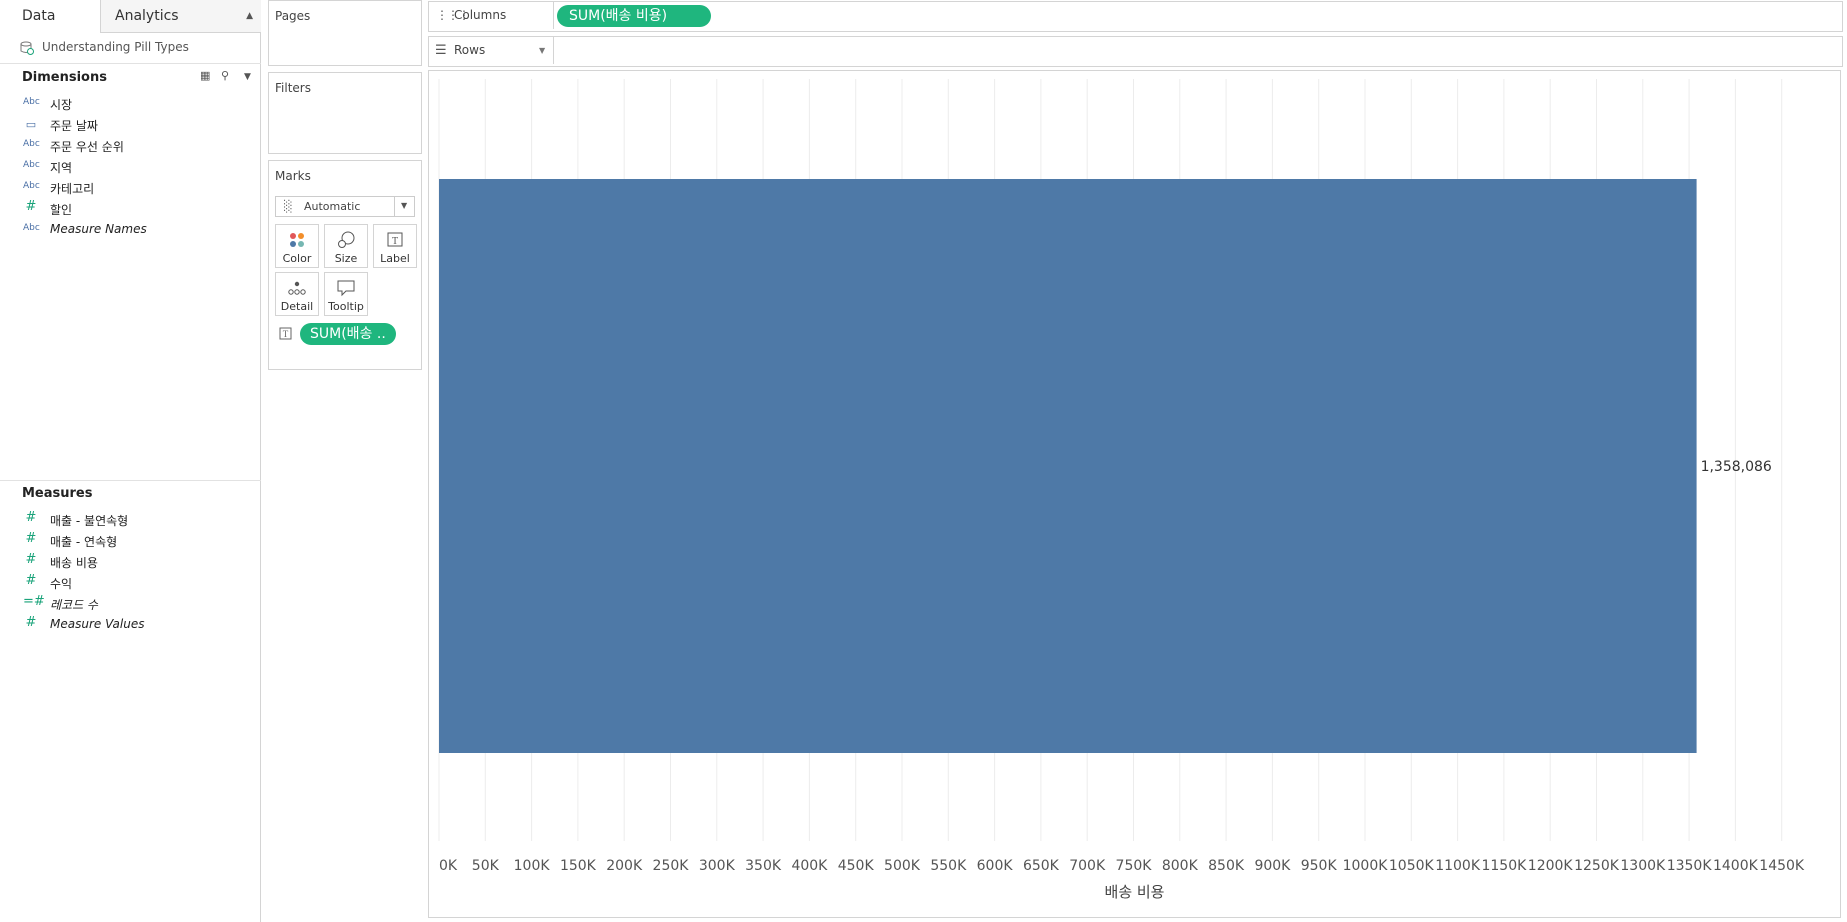 The image size is (1847, 922). Describe the element at coordinates (50, 16) in the screenshot. I see `tab-data: Data` at that location.